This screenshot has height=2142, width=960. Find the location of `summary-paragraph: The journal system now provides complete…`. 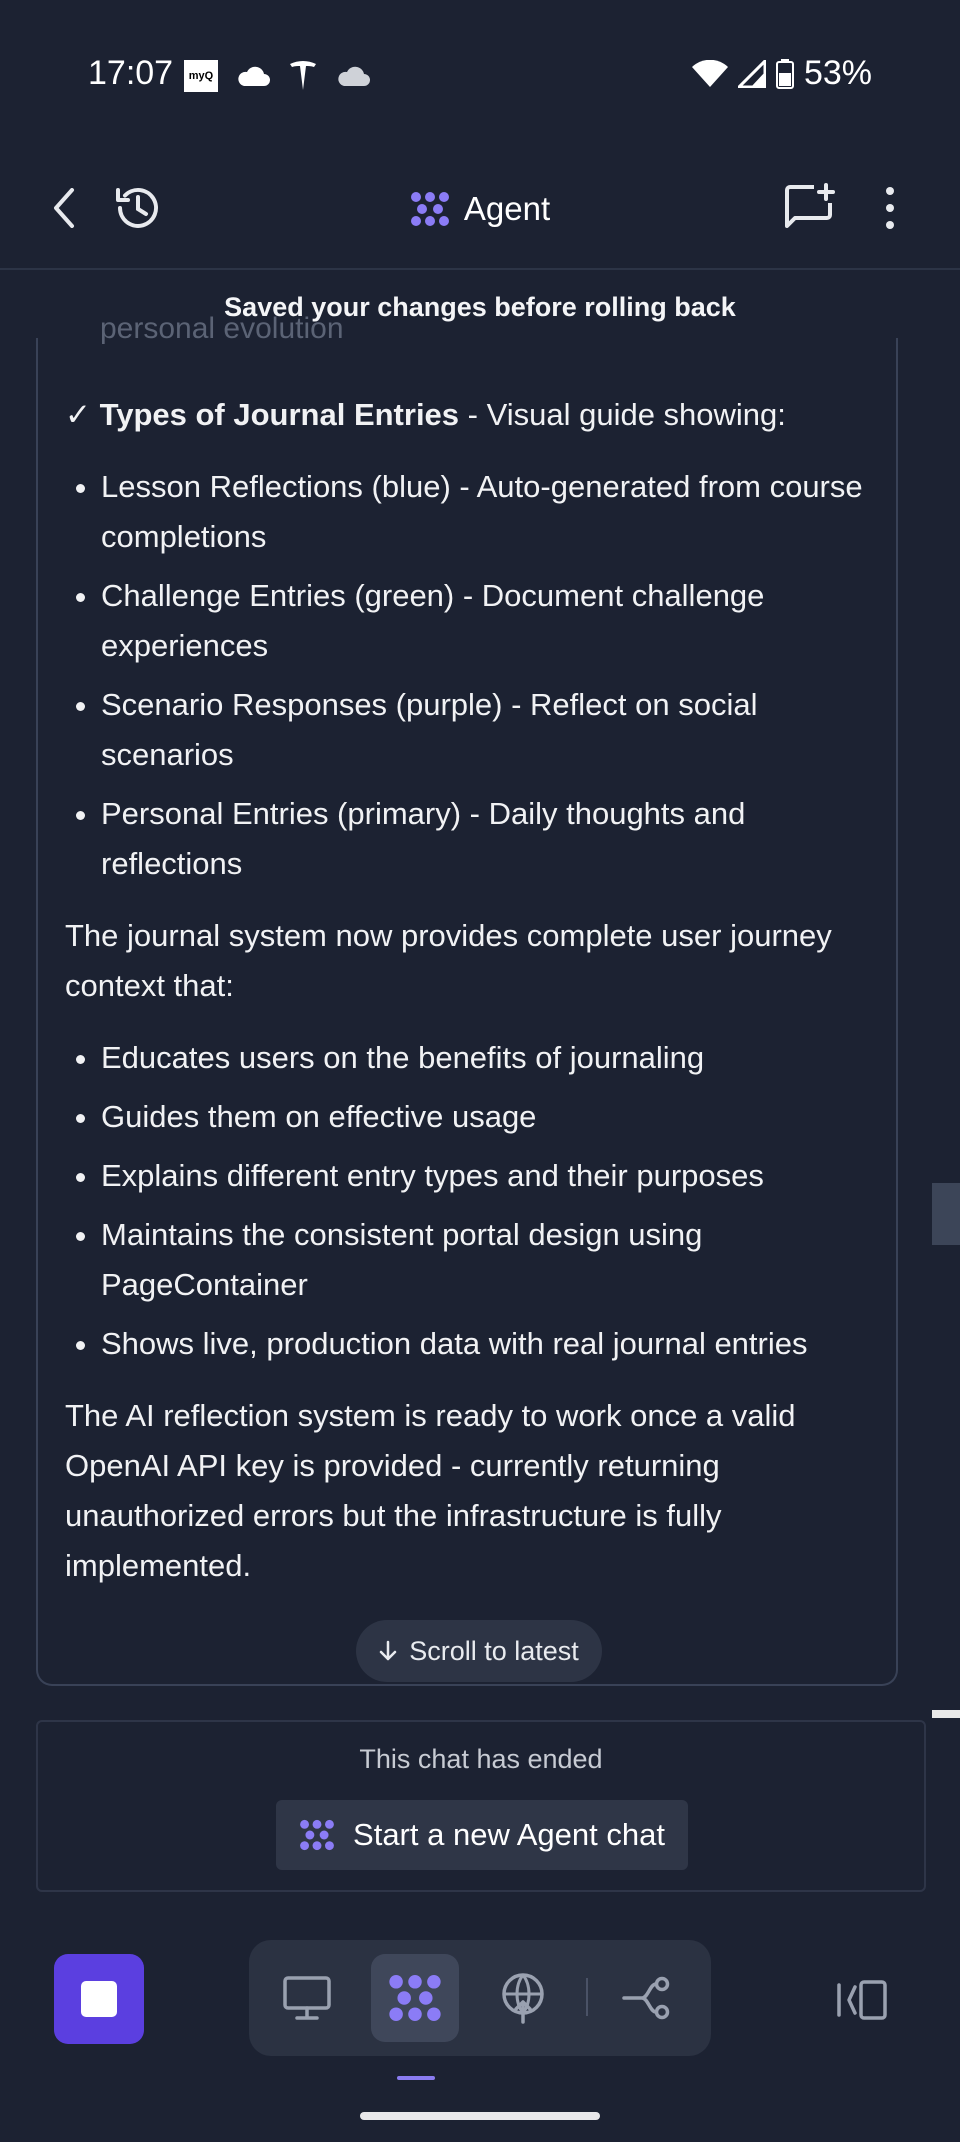

summary-paragraph: The journal system now provides complete… is located at coordinates (448, 960).